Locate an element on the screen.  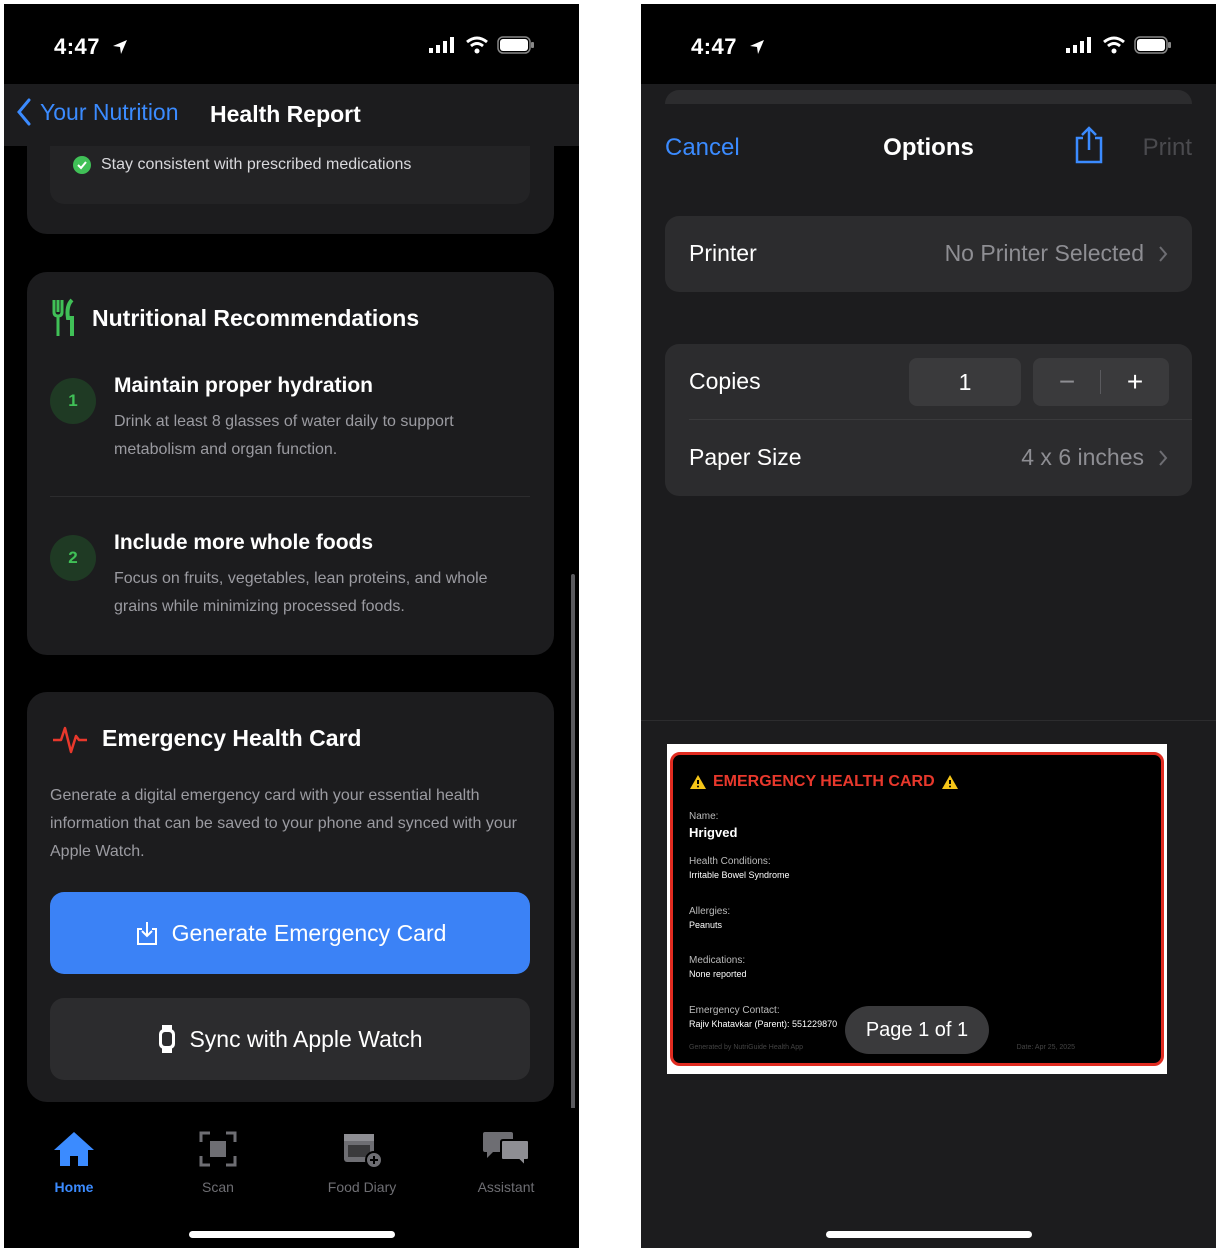
recommendations-title: Nutritional Recommendations is located at coordinates (256, 317).